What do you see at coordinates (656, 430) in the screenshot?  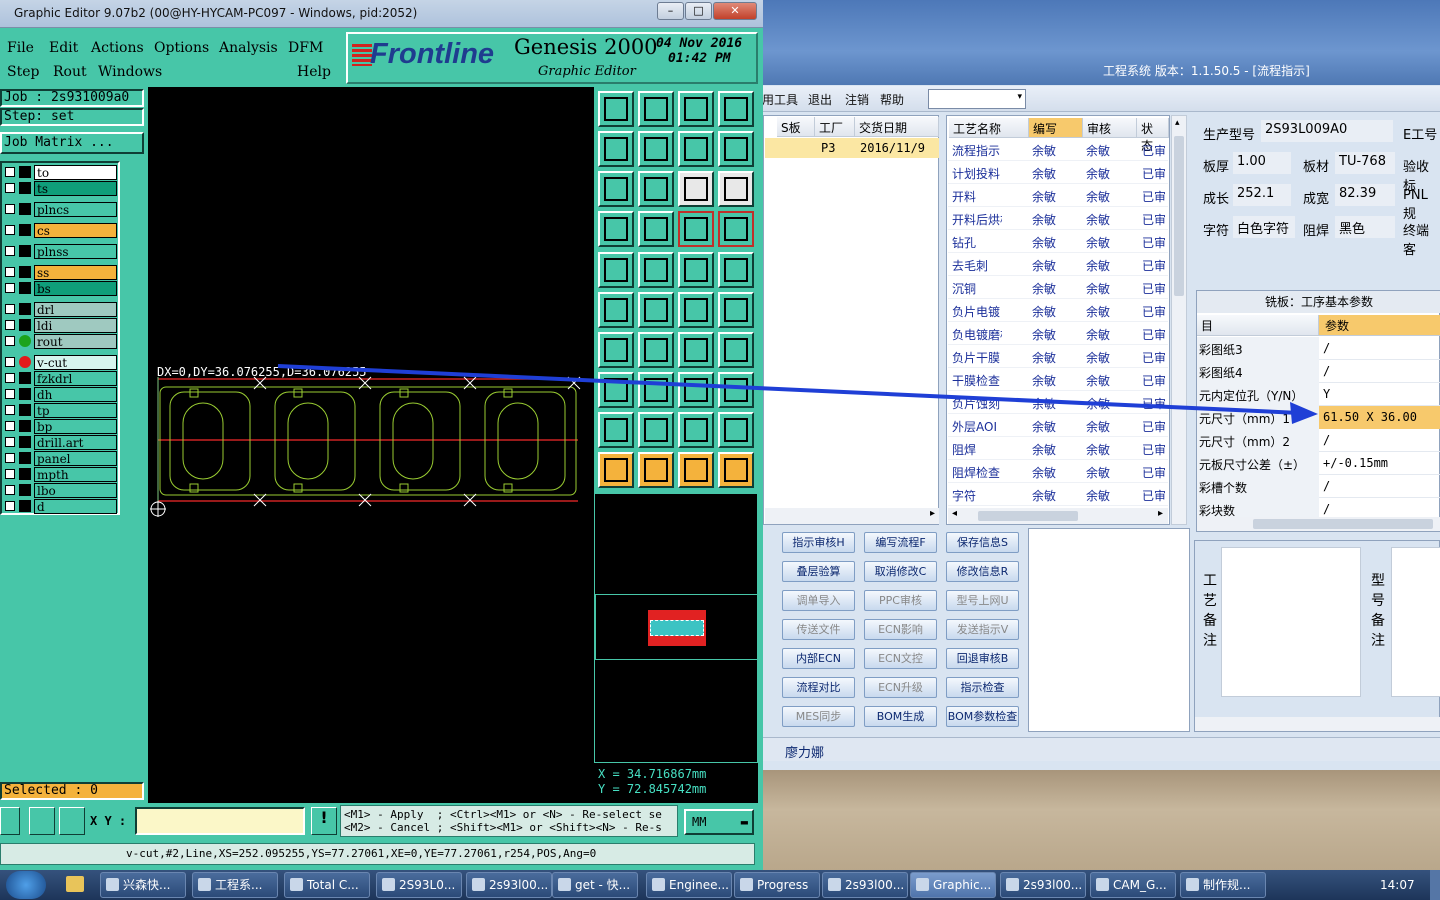 I see `text-b-icon` at bounding box center [656, 430].